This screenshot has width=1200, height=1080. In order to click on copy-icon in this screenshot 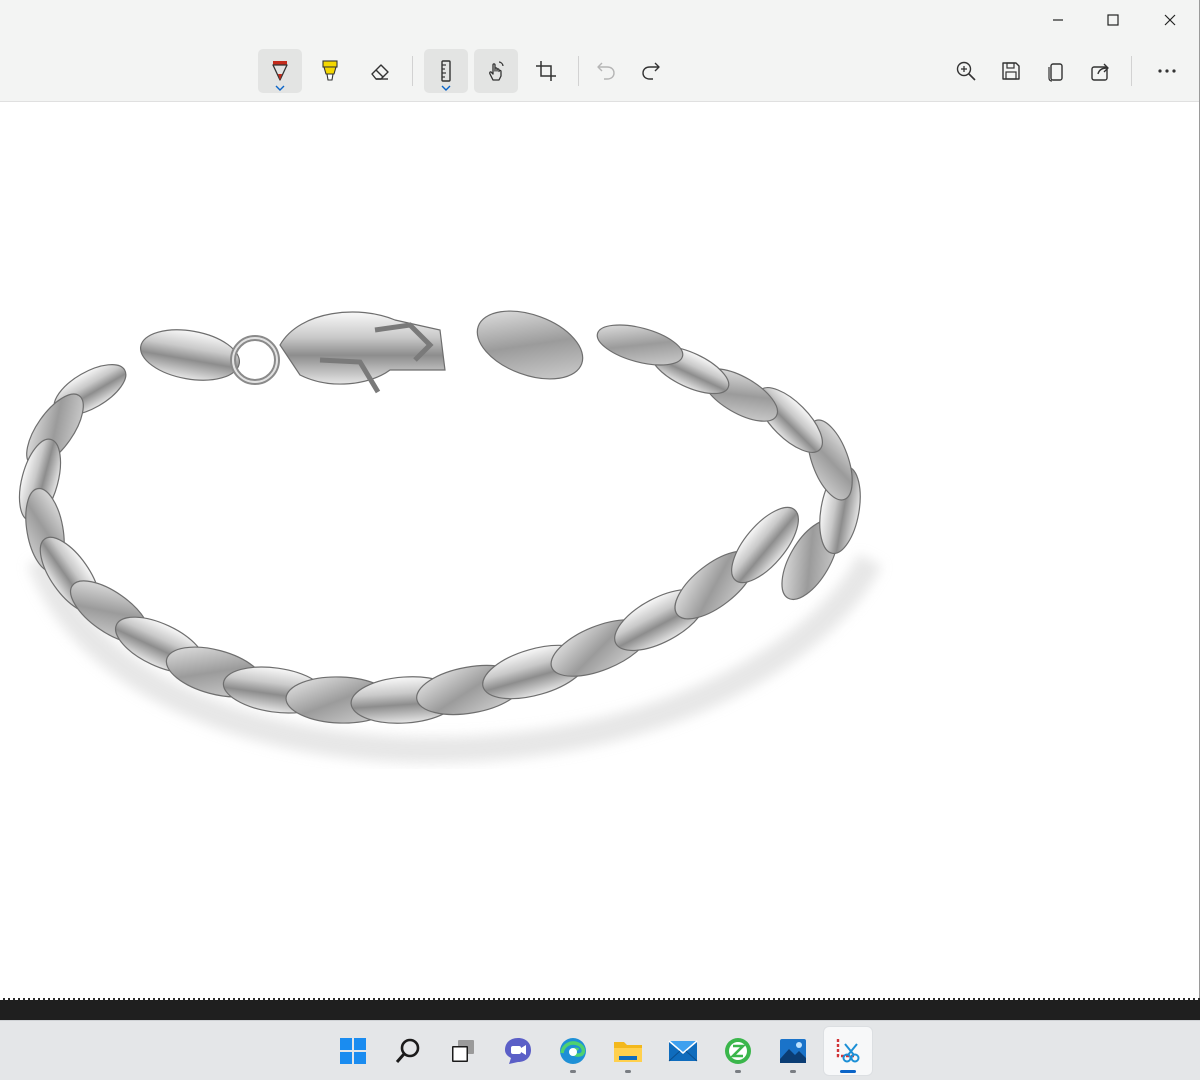, I will do `click(1055, 72)`.